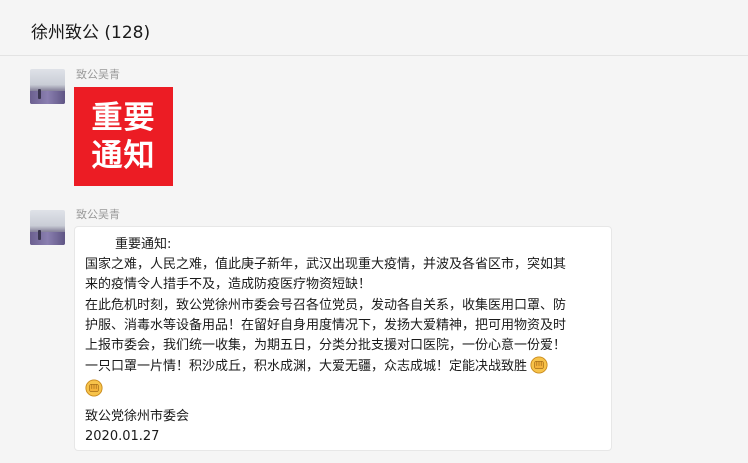  What do you see at coordinates (123, 117) in the screenshot?
I see `notice-image-text-1: 重要` at bounding box center [123, 117].